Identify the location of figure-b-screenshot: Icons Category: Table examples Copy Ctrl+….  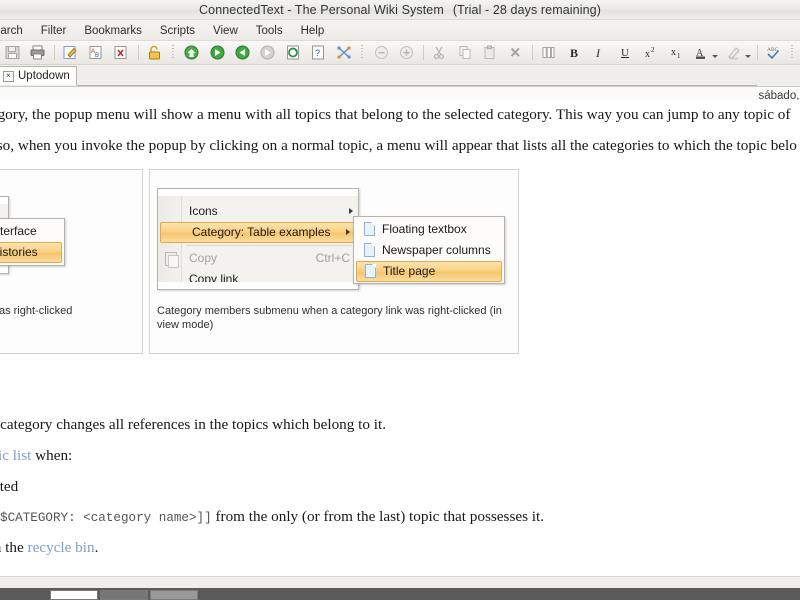
(334, 235).